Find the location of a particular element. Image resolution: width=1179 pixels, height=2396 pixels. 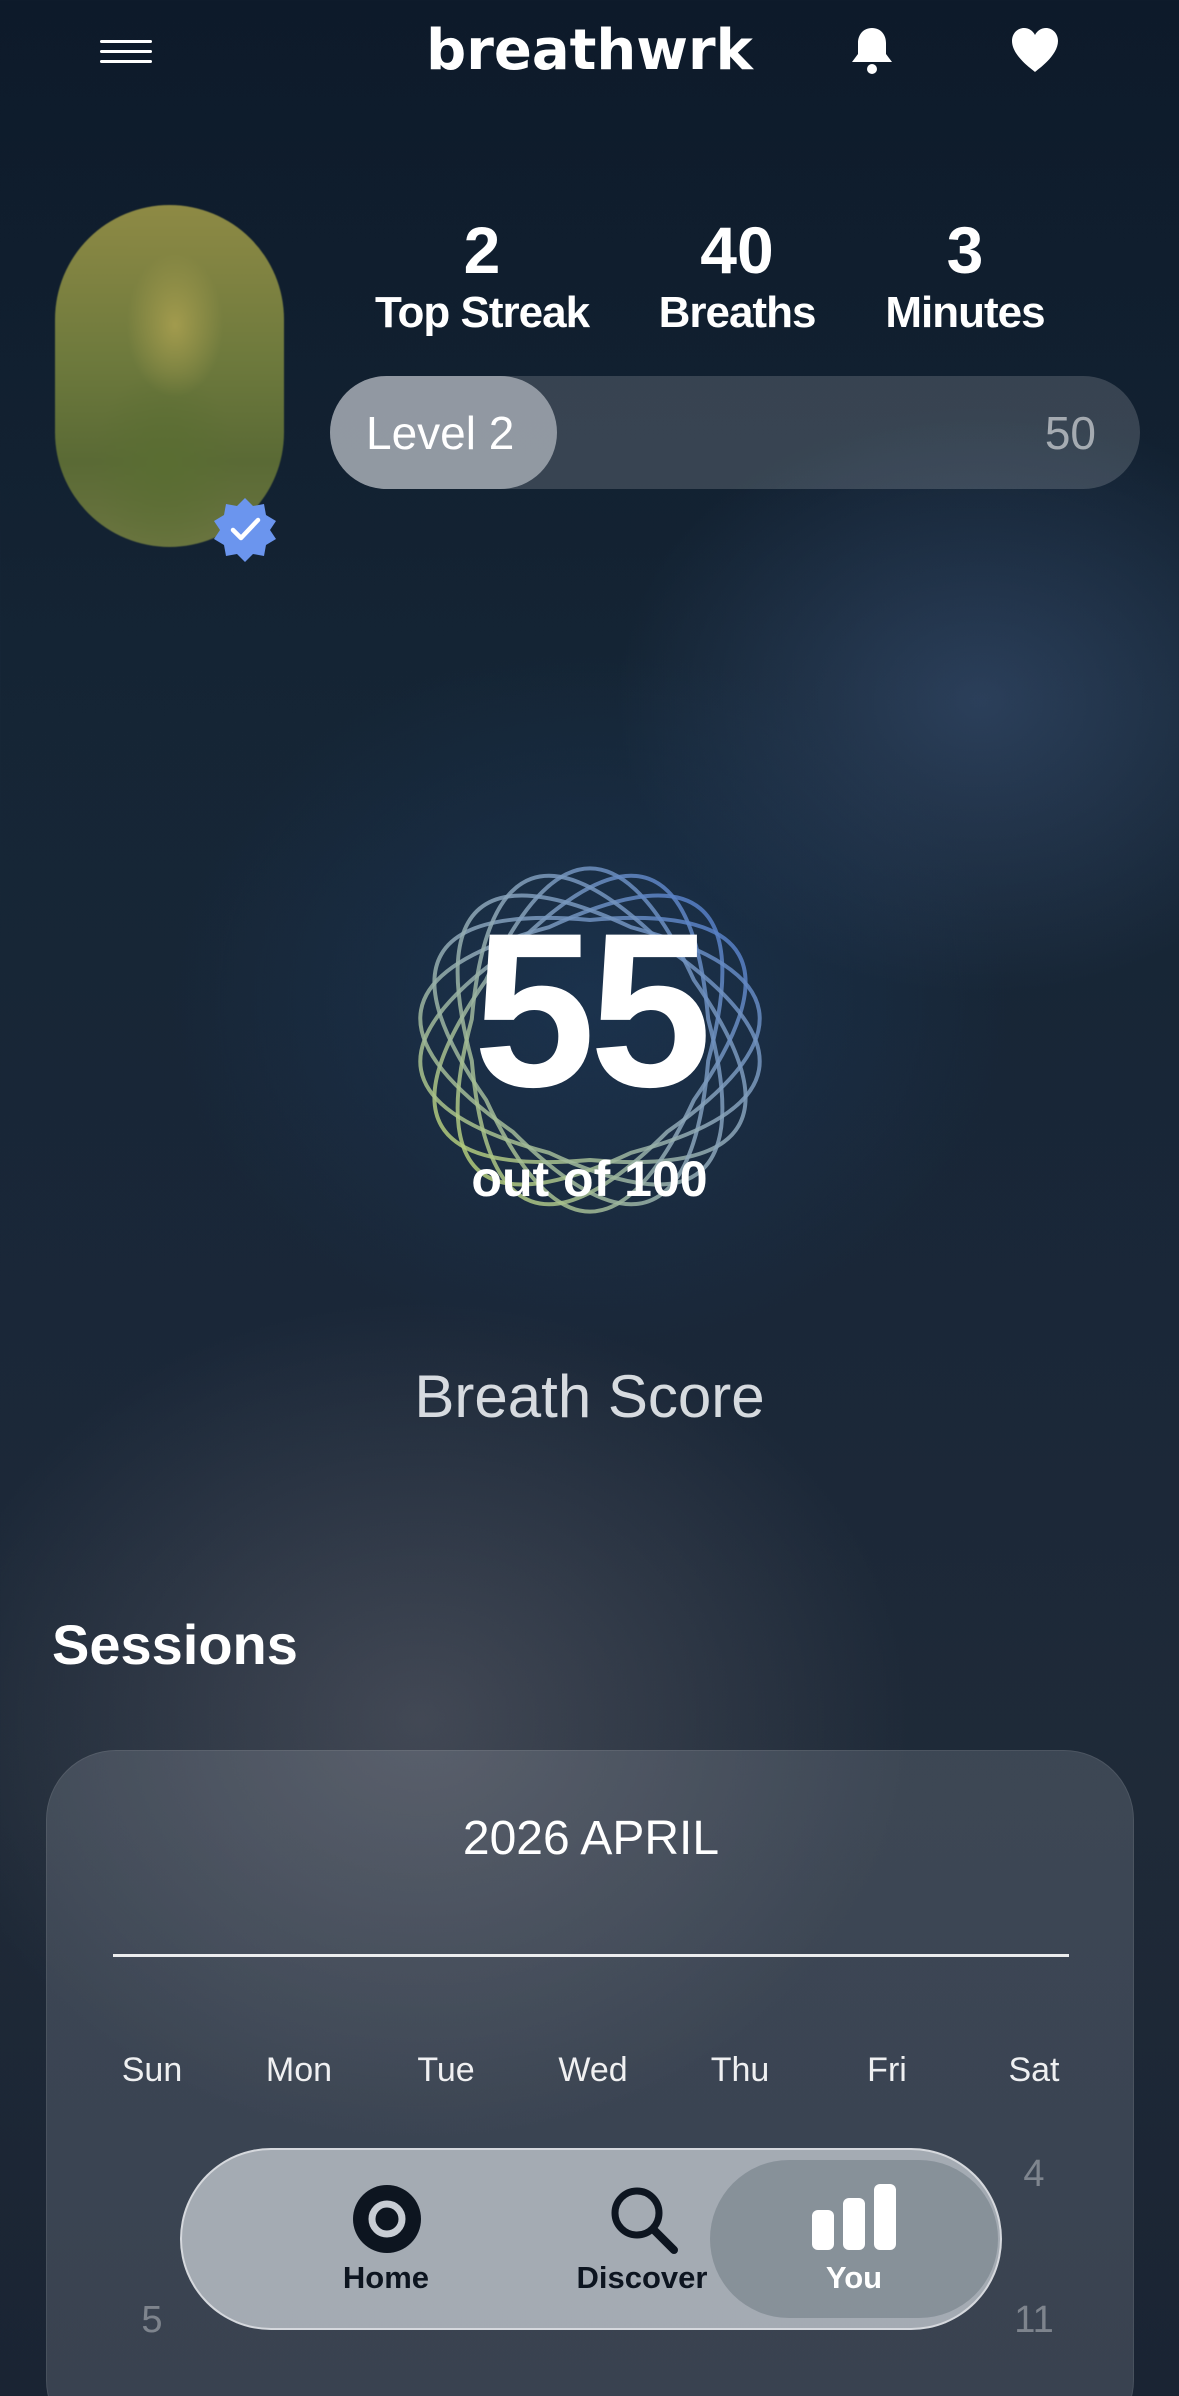

heart-icon is located at coordinates (1035, 50).